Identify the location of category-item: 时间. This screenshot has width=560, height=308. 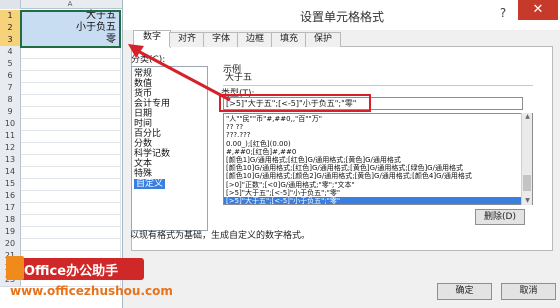
(143, 124).